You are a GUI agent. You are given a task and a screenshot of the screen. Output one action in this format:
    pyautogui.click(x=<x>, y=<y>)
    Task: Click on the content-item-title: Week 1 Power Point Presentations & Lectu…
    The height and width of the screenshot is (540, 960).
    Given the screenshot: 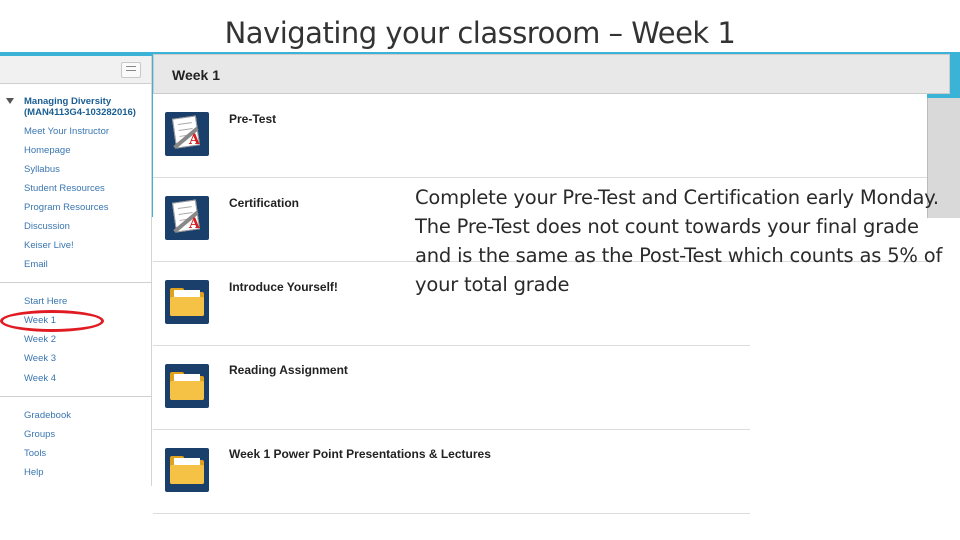 What is the action you would take?
    pyautogui.click(x=360, y=454)
    